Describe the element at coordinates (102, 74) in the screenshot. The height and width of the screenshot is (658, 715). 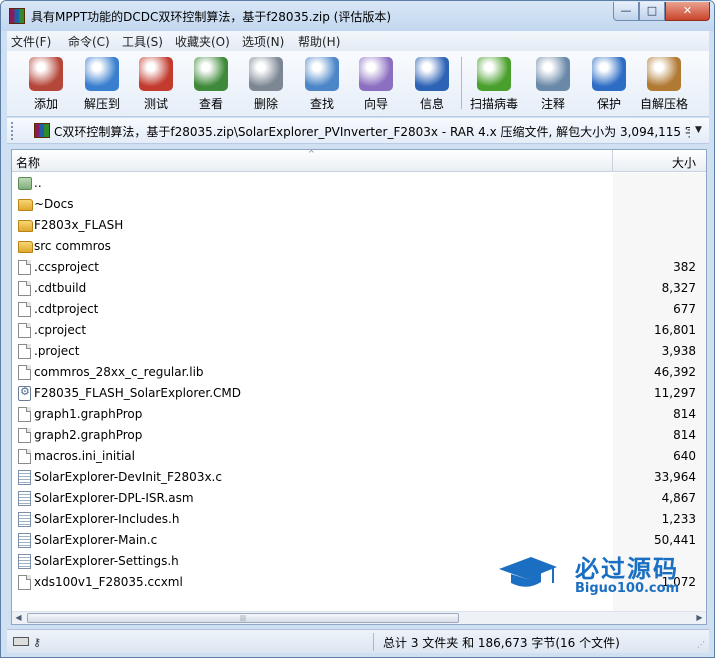
I see `extract-to-icon` at that location.